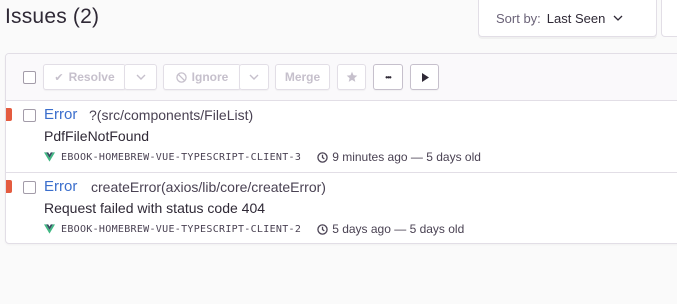 This screenshot has width=677, height=304. I want to click on ignore-button: Ignore, so click(202, 77).